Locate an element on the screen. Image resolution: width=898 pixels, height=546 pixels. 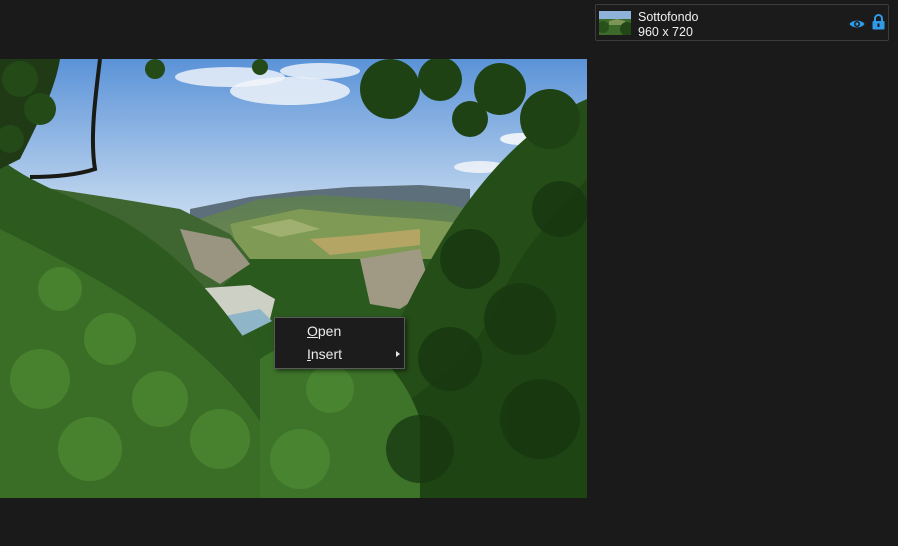
menu-item-open-label: Open is located at coordinates (324, 331).